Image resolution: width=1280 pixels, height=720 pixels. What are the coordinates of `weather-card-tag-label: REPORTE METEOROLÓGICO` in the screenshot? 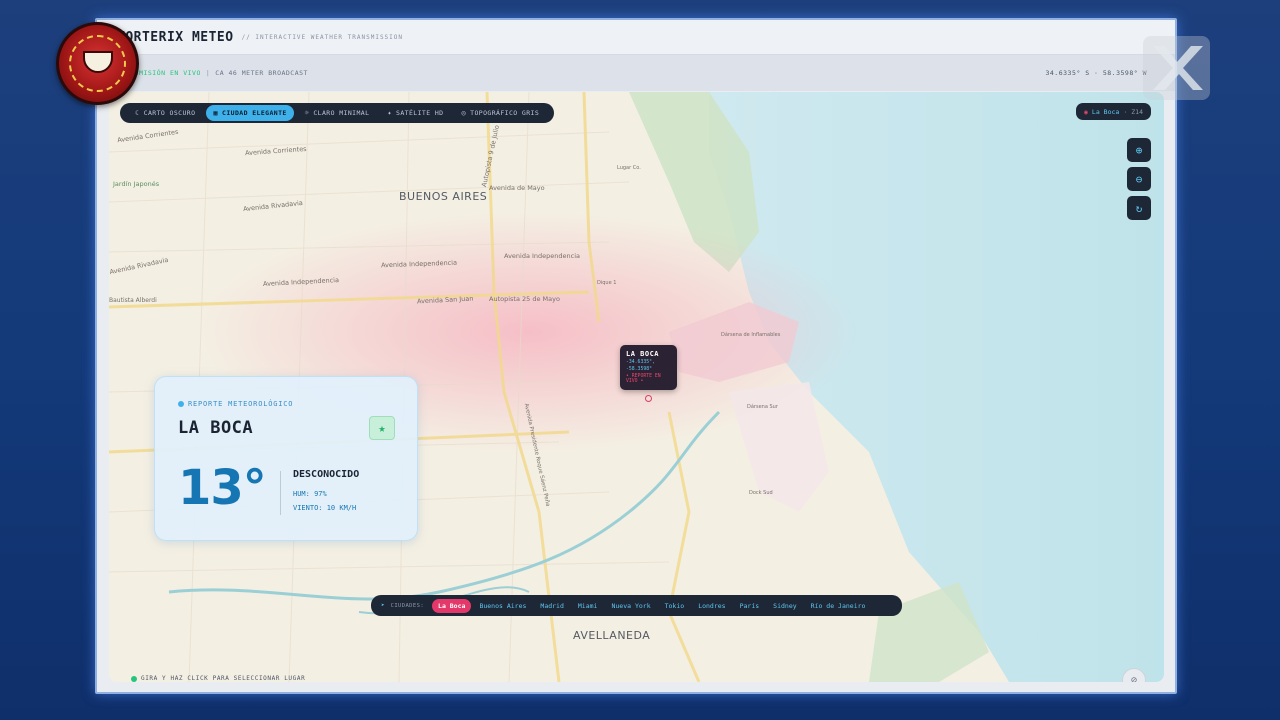 It's located at (241, 404).